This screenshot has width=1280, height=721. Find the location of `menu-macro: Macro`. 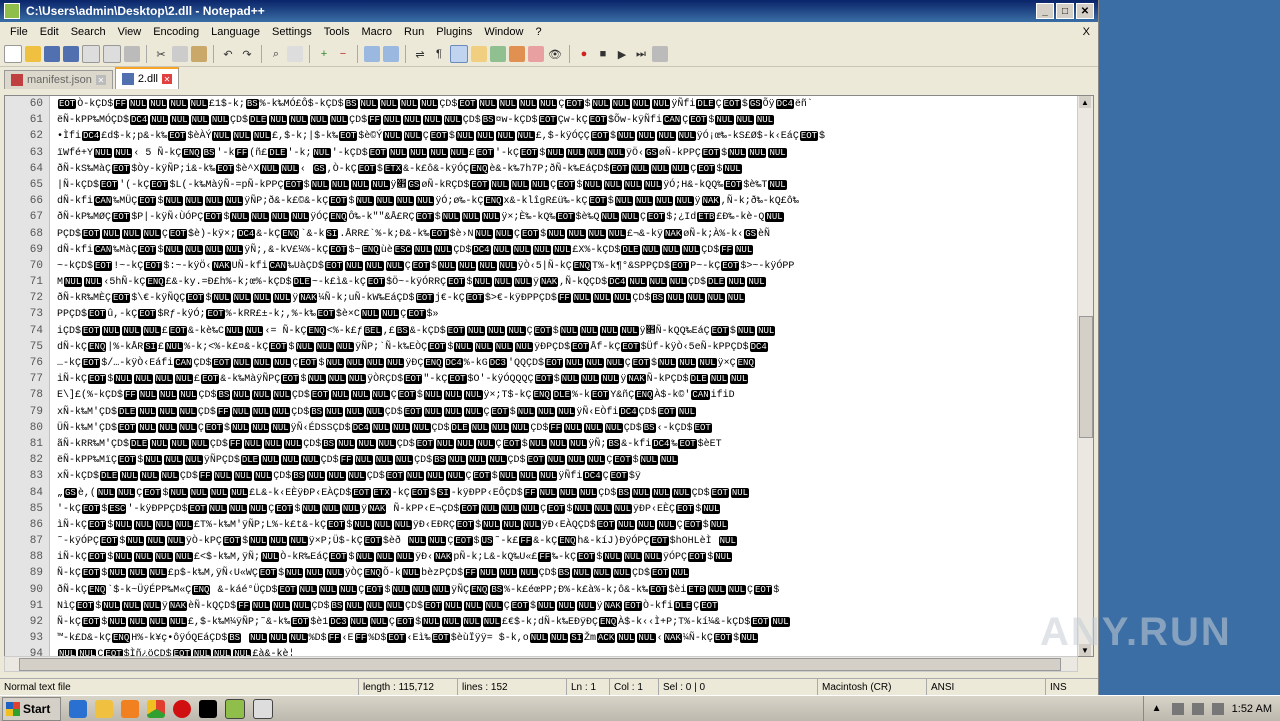

menu-macro: Macro is located at coordinates (376, 32).